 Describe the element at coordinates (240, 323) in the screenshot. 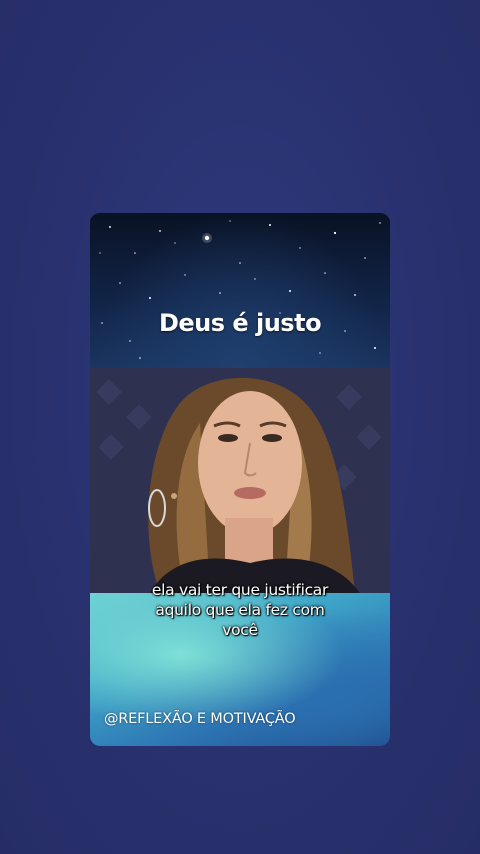

I see `video-title: Deus é justo` at that location.